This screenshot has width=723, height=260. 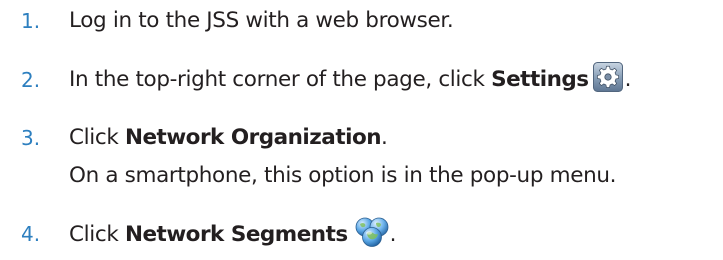 I want to click on step-text: Click Network Segments ., so click(x=233, y=234).